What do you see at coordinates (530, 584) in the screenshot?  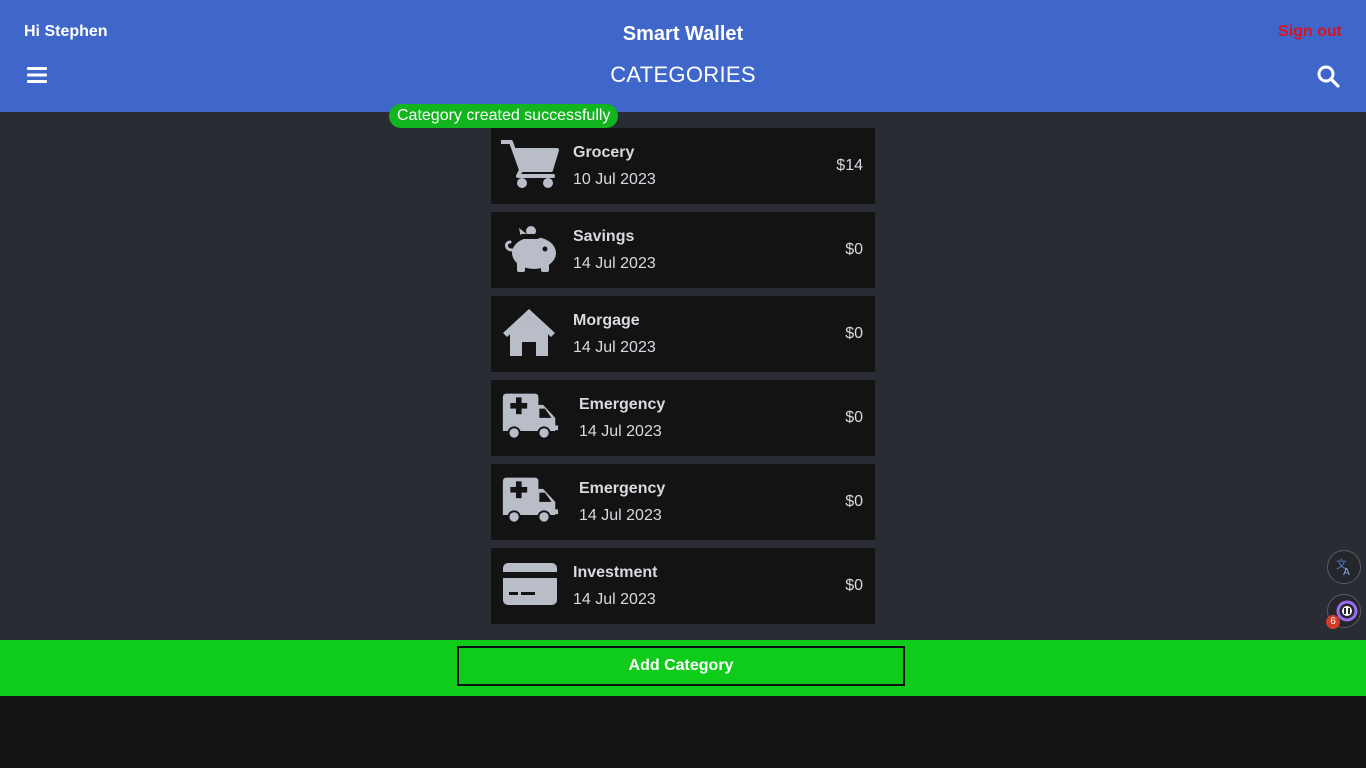 I see `credit-card-icon` at bounding box center [530, 584].